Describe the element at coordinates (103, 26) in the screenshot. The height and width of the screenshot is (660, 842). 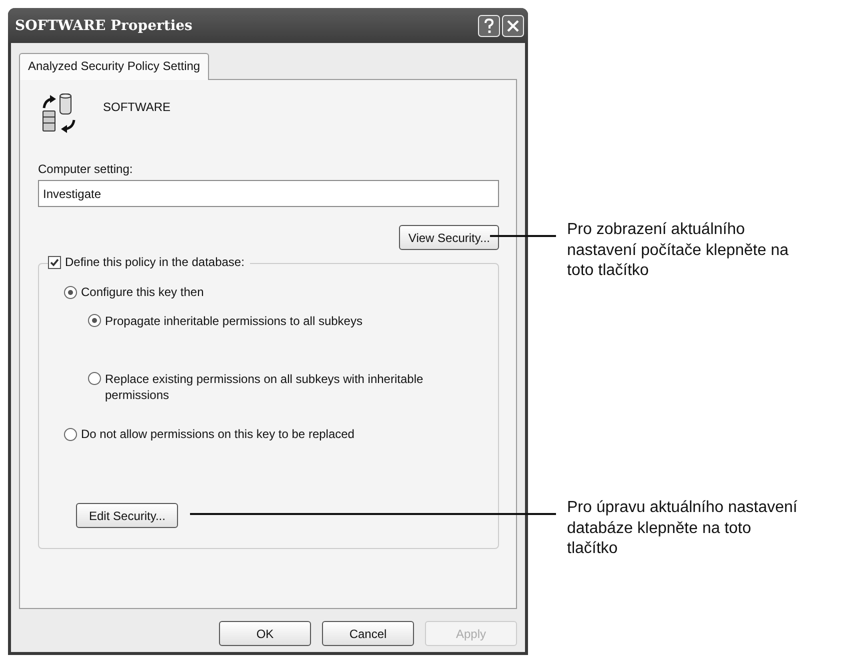
I see `window-title: SOFTWARE Properties` at that location.